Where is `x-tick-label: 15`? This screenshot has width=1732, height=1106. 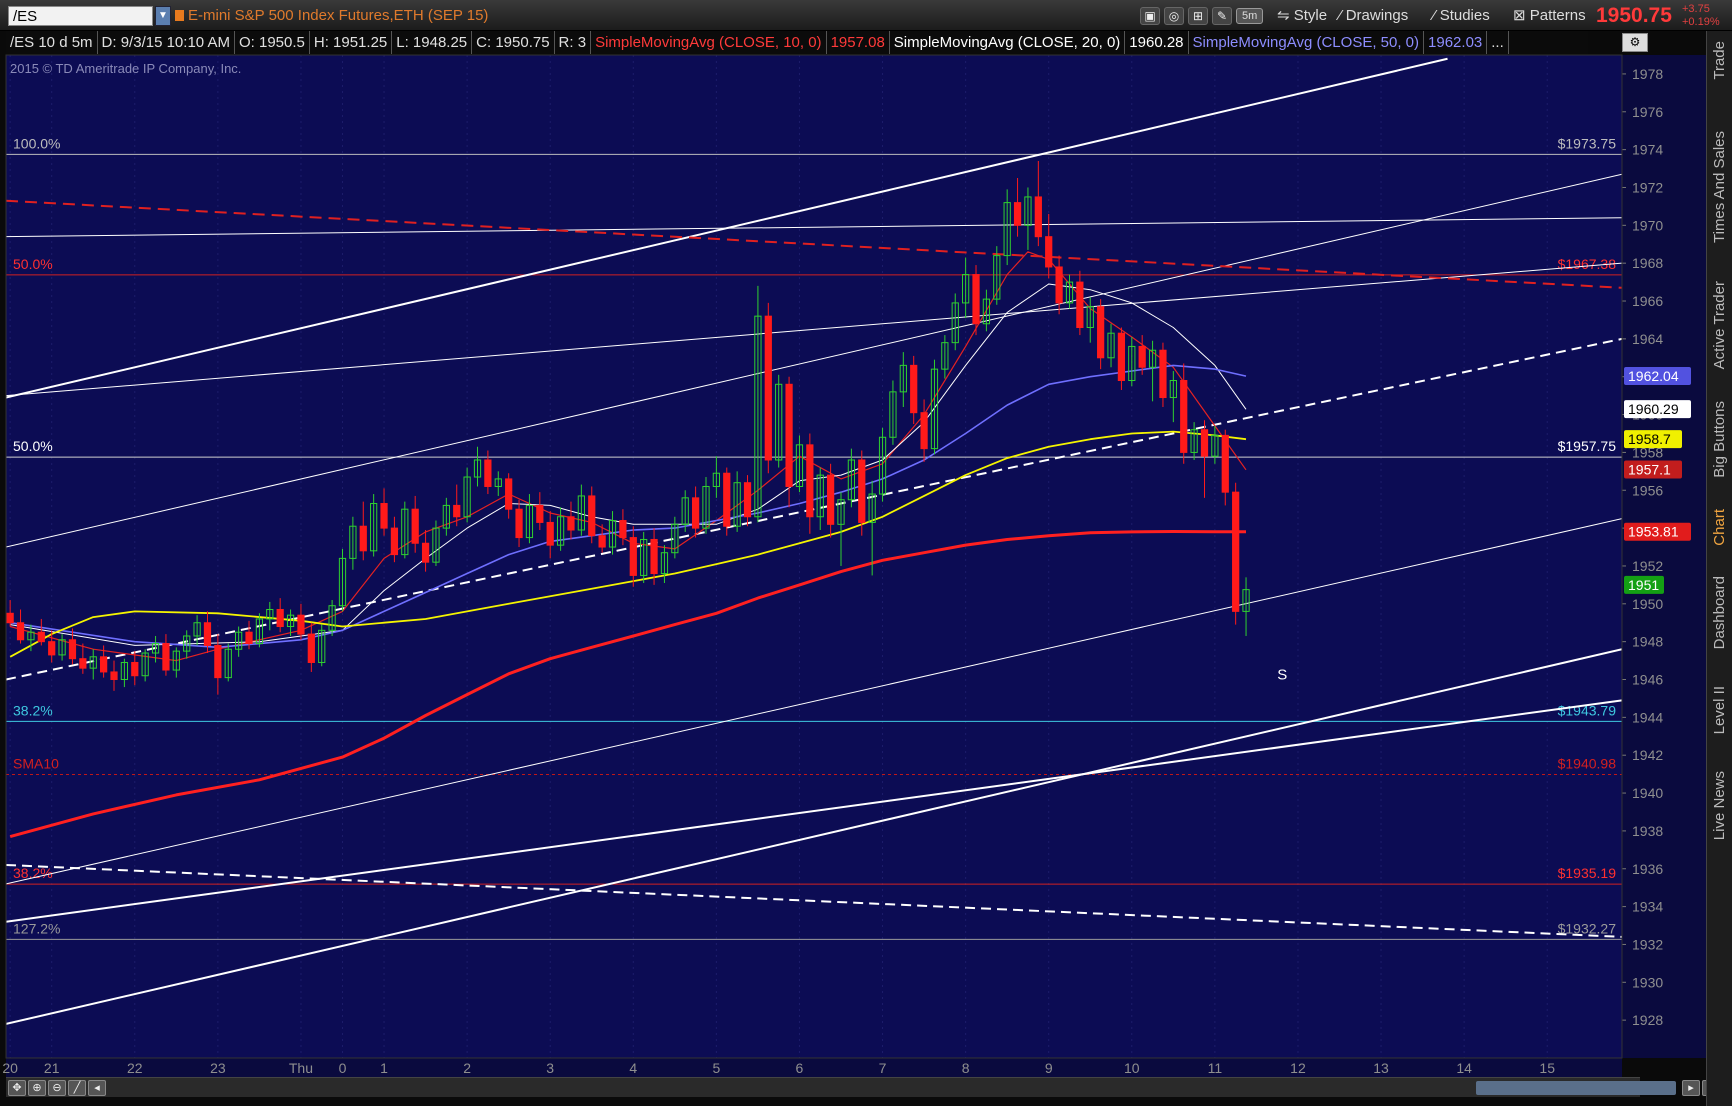 x-tick-label: 15 is located at coordinates (1547, 1068).